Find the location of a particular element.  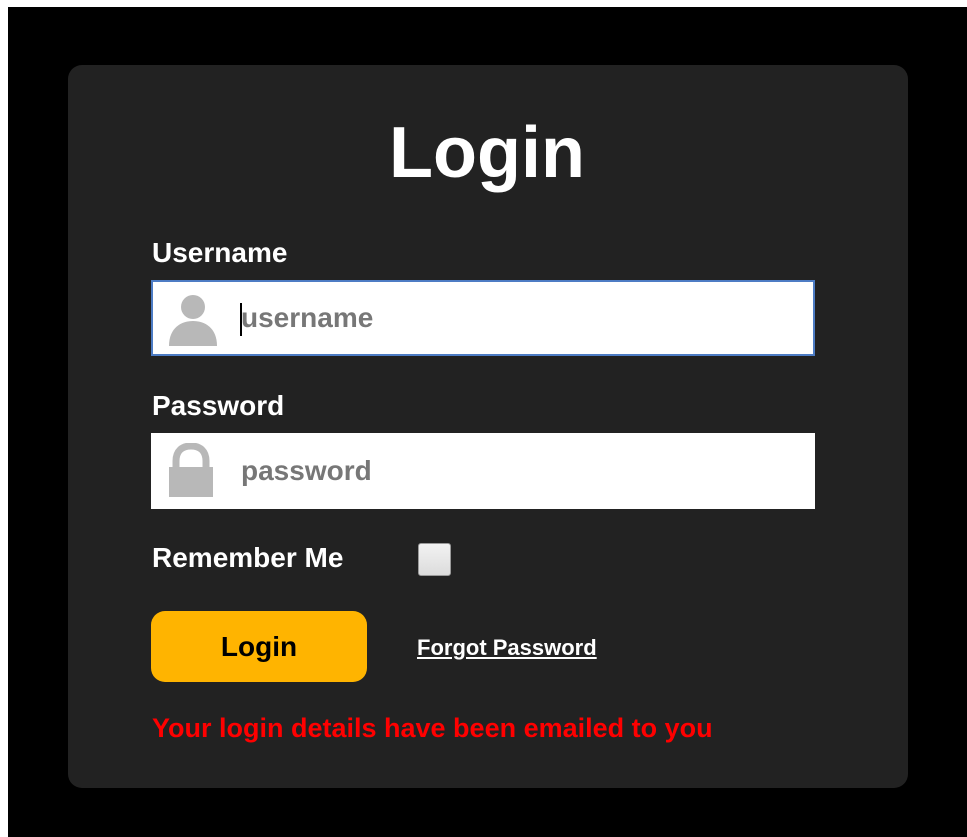

password-field is located at coordinates (483, 471).